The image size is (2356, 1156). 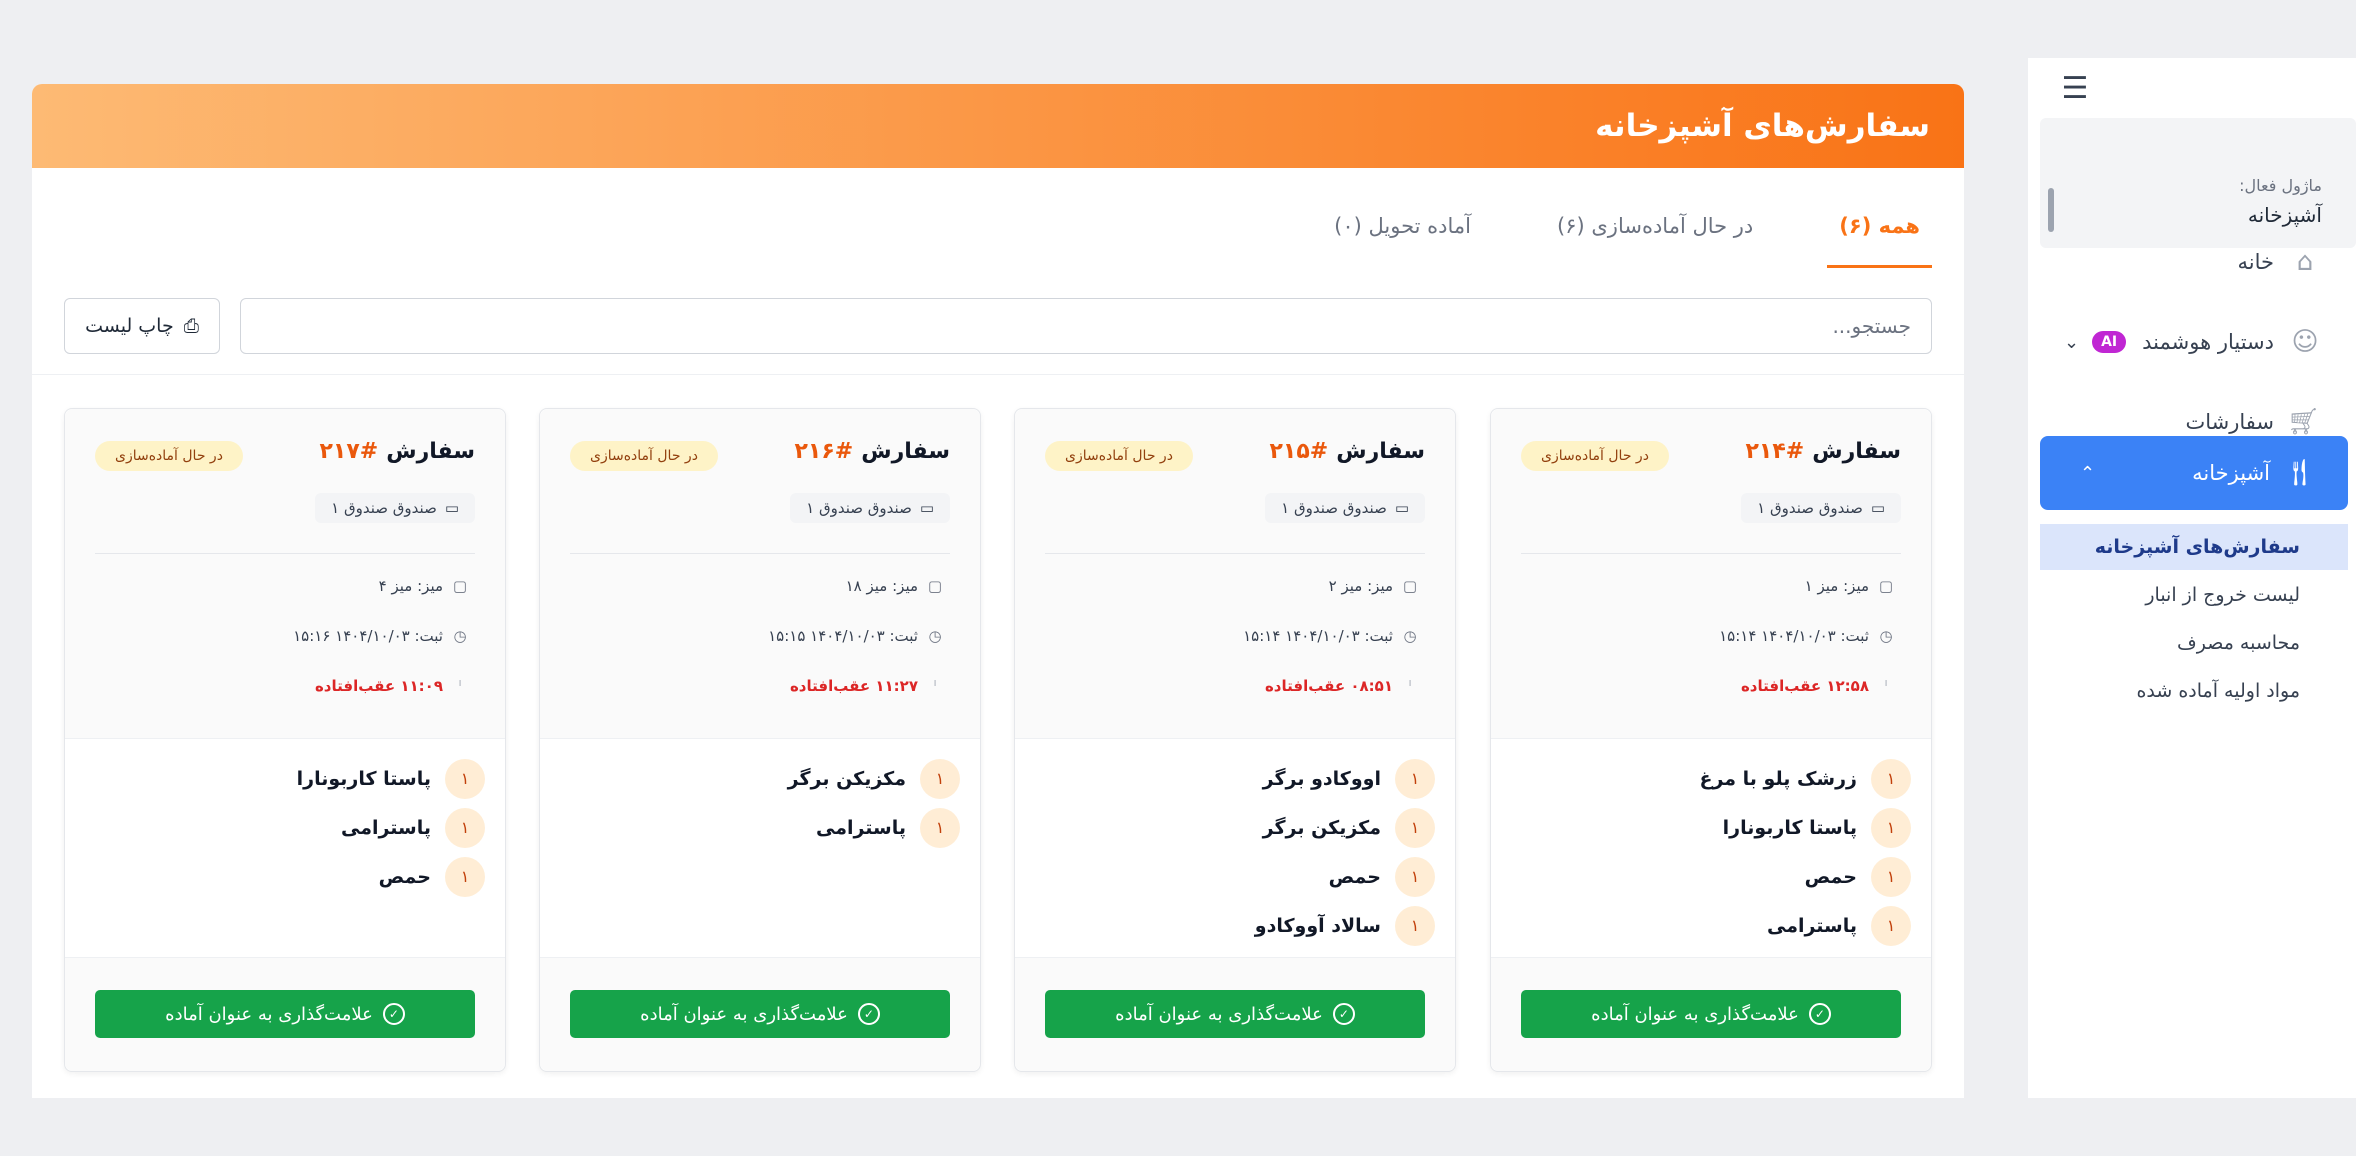 What do you see at coordinates (2075, 88) in the screenshot?
I see `menu-icon: ☰` at bounding box center [2075, 88].